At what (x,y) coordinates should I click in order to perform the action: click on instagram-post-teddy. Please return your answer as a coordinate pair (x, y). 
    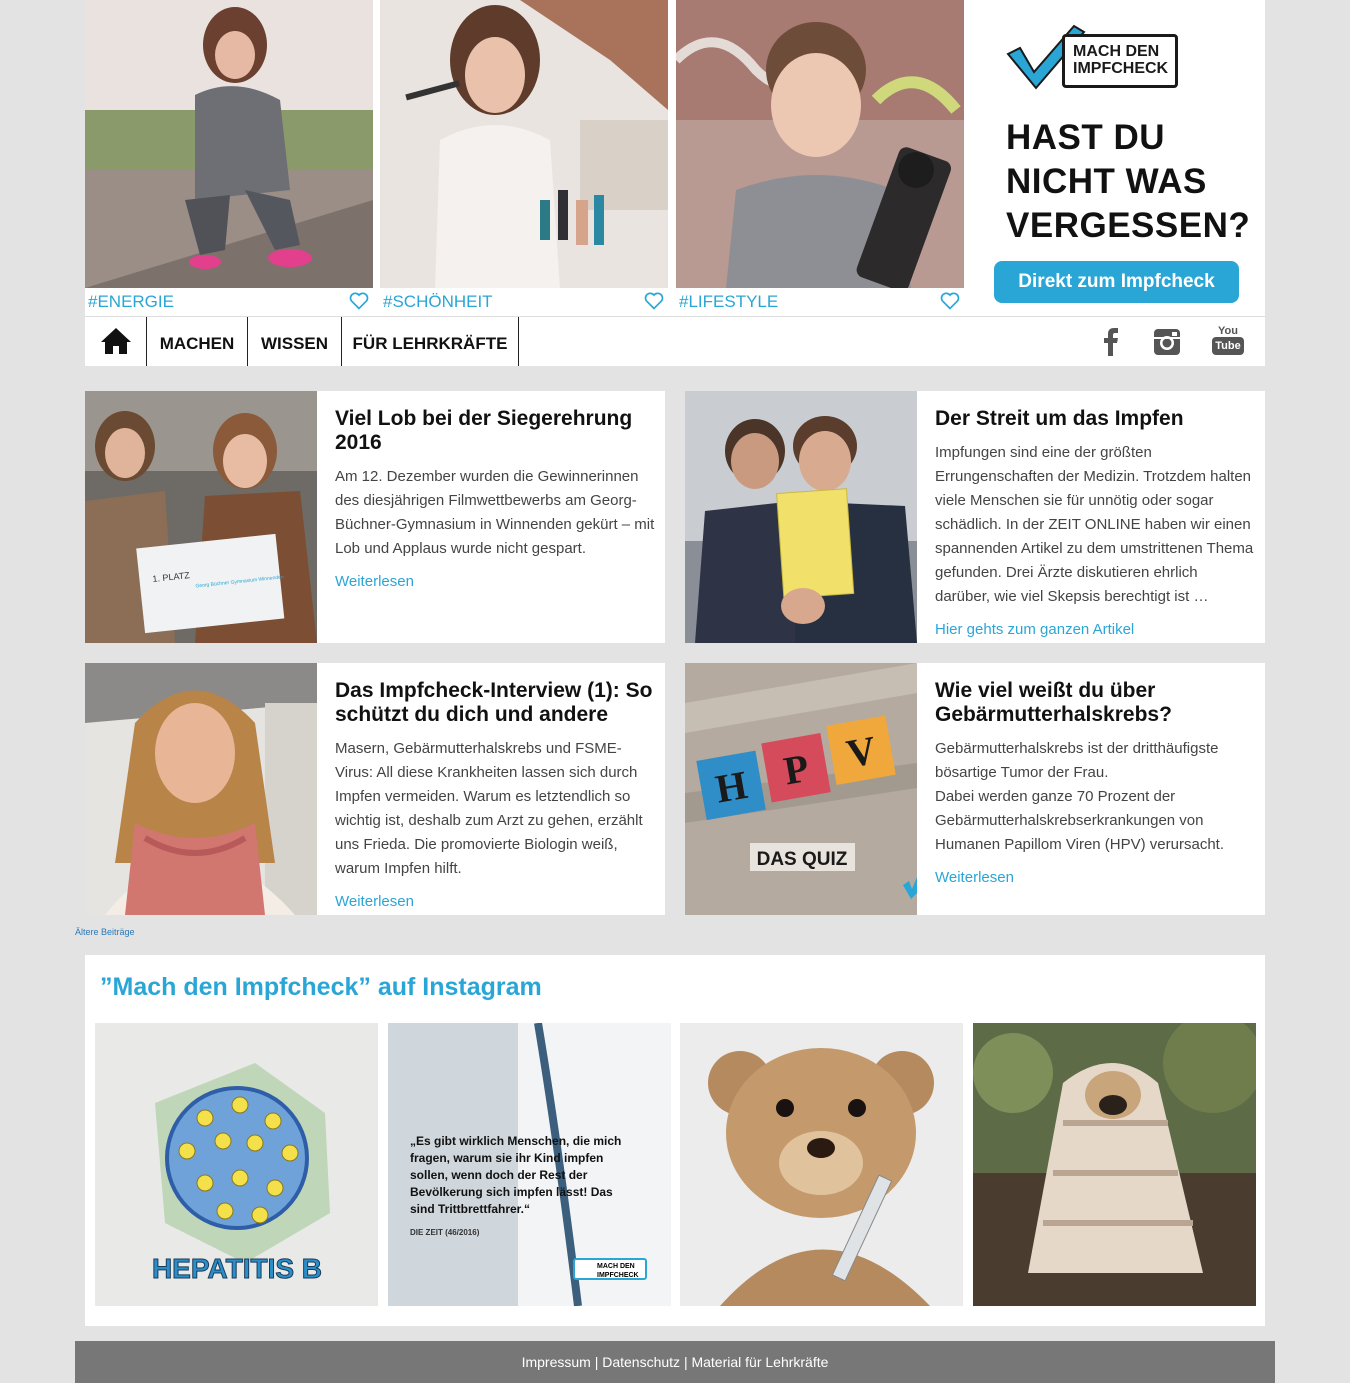
    Looking at the image, I should click on (821, 1164).